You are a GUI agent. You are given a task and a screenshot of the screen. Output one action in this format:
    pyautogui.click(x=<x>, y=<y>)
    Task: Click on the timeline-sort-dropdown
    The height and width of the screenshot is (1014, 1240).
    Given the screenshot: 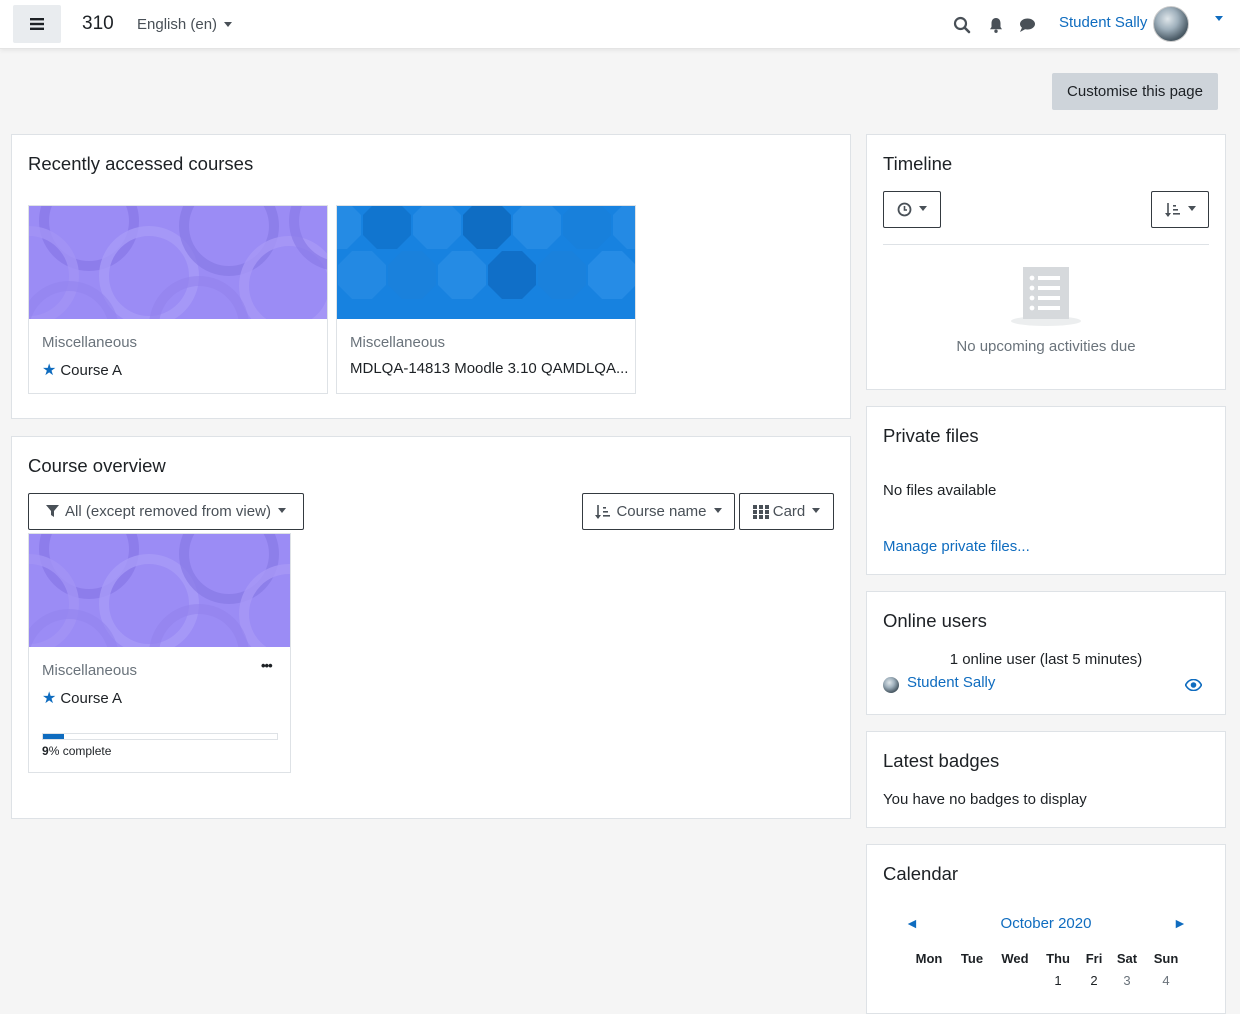 What is the action you would take?
    pyautogui.click(x=1180, y=209)
    